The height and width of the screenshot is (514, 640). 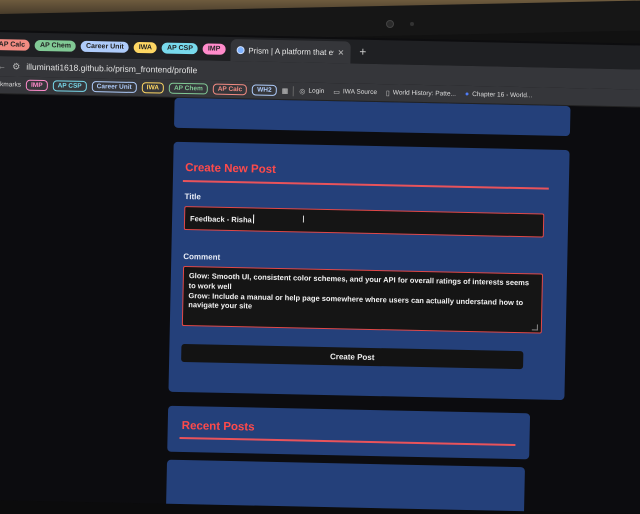 What do you see at coordinates (316, 91) in the screenshot?
I see `bookmark-link-label: Login` at bounding box center [316, 91].